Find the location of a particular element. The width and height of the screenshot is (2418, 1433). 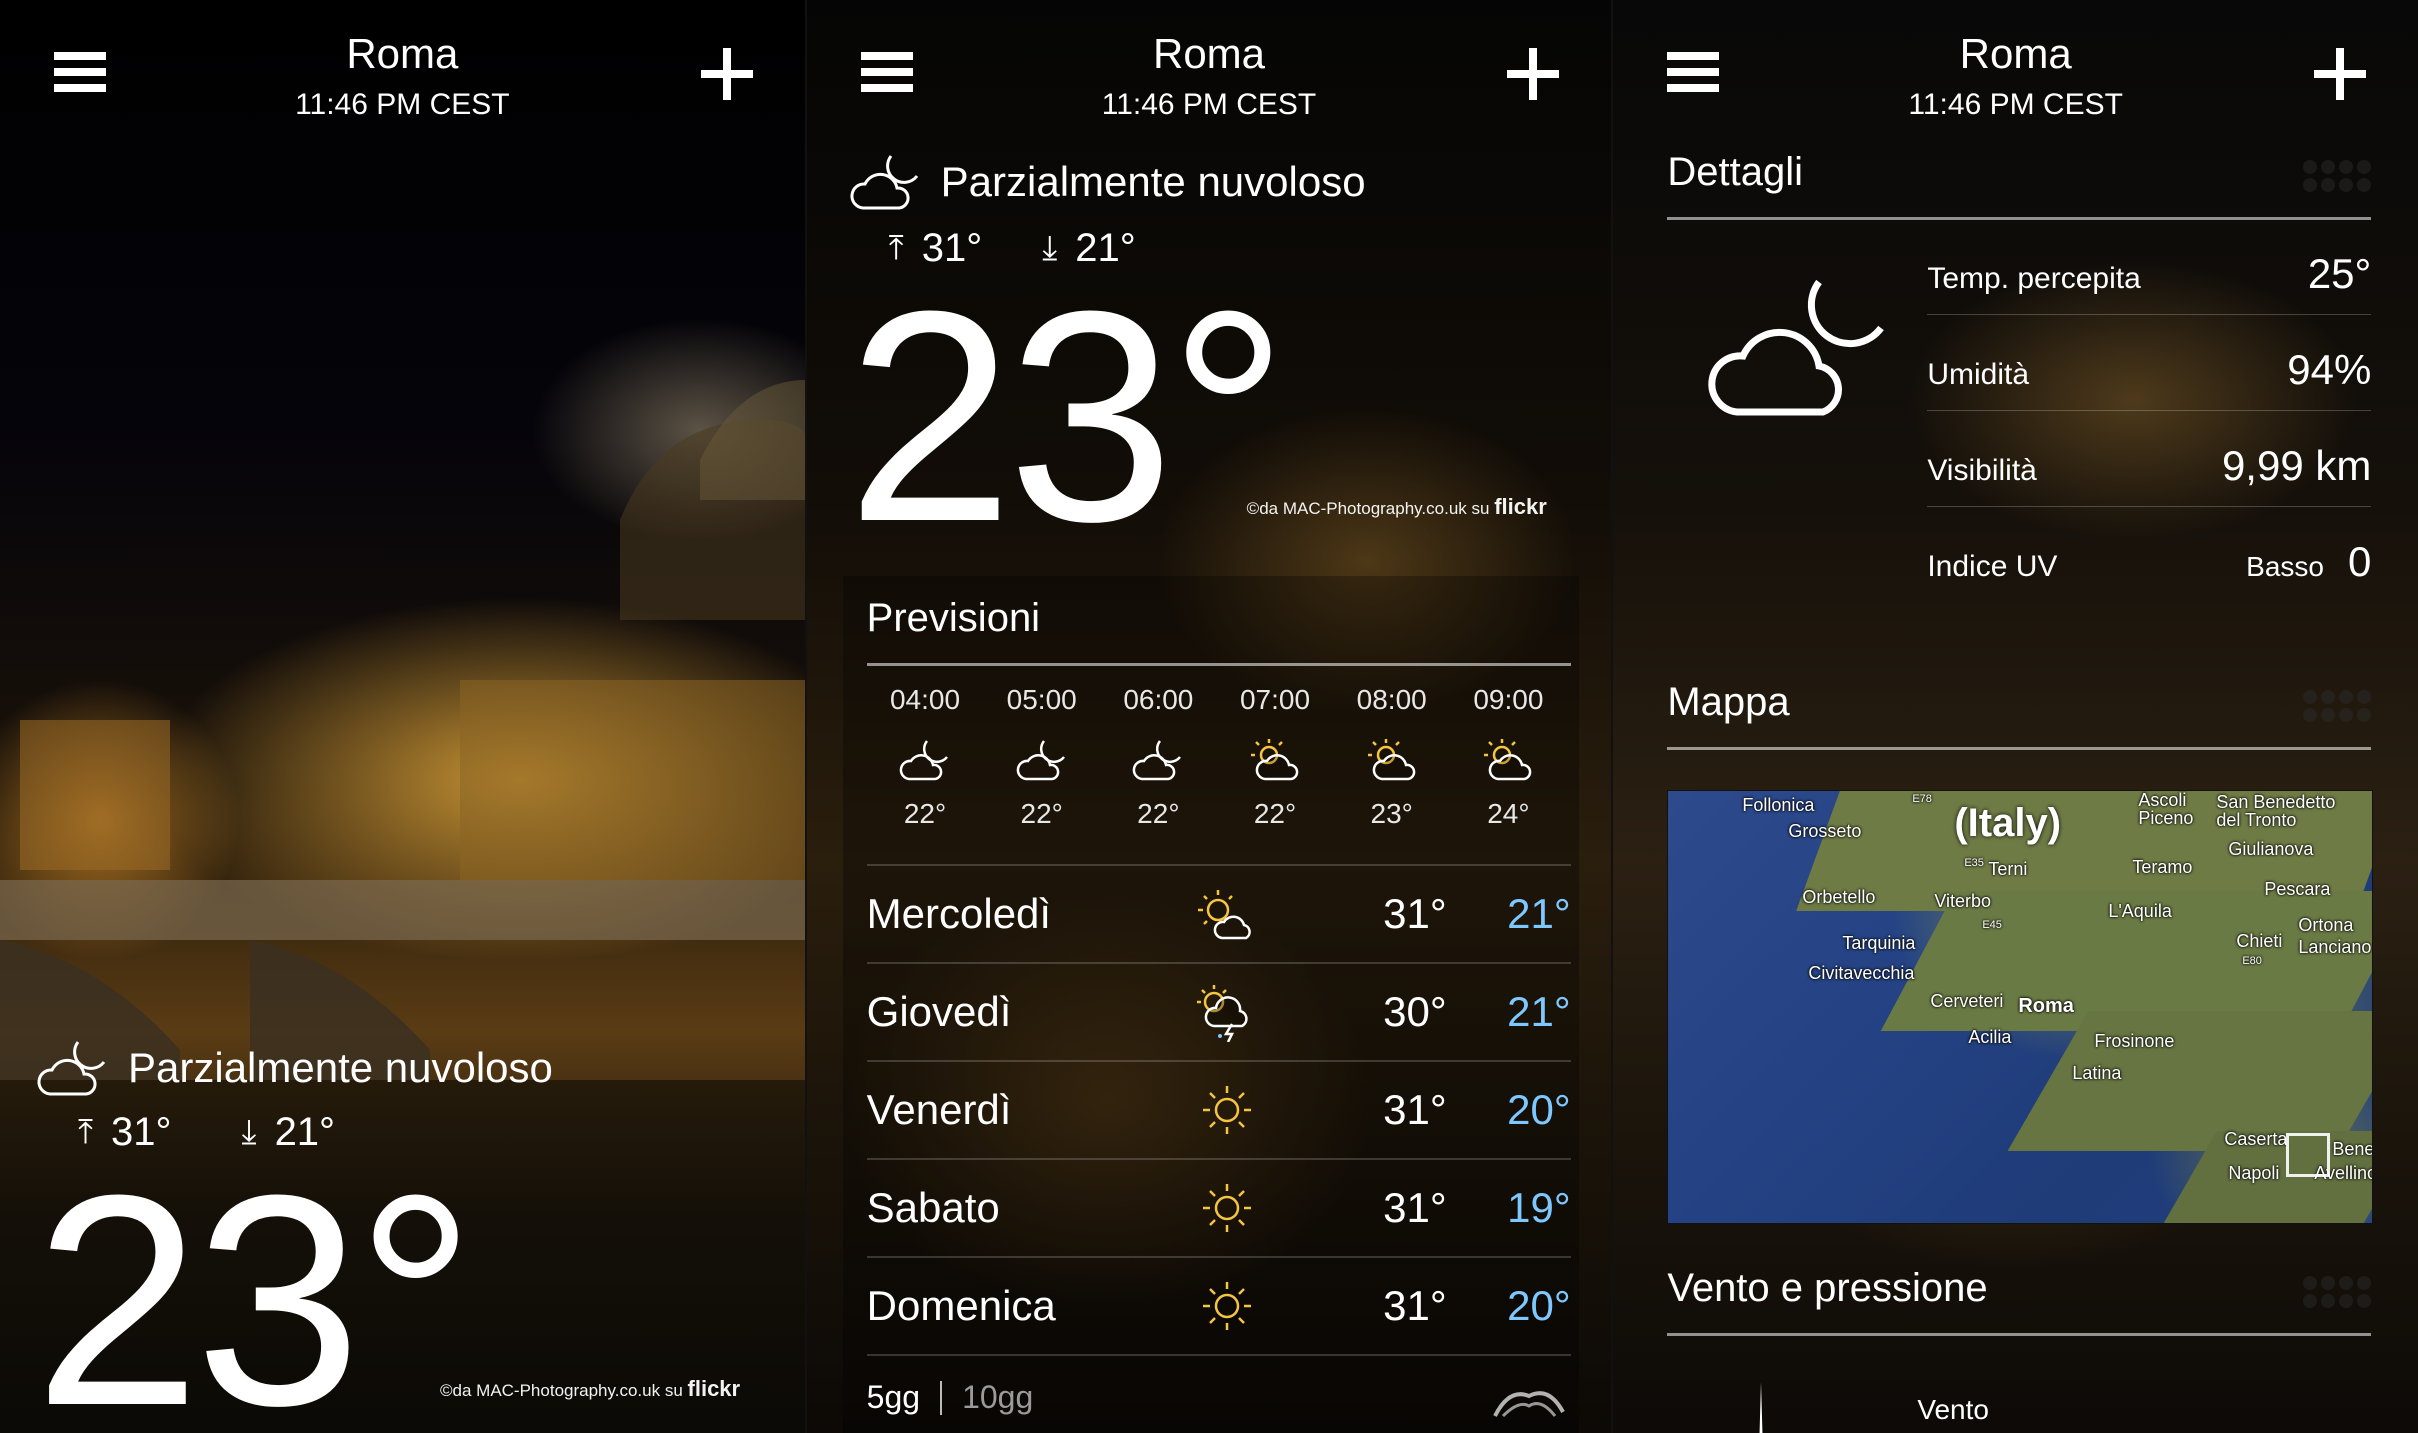

day-name: Domenica is located at coordinates (961, 1305).